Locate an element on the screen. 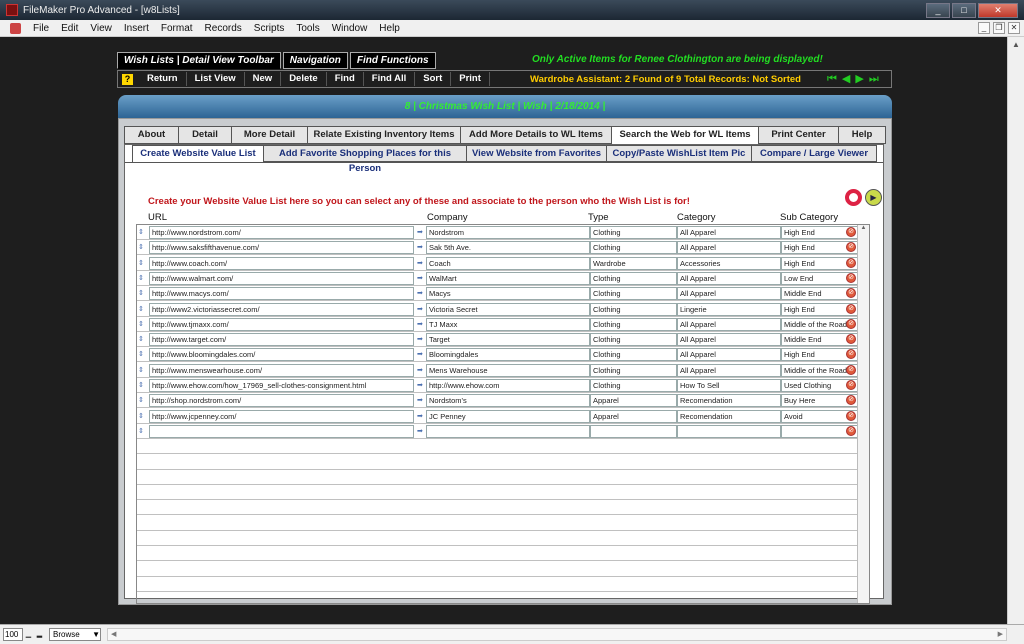 The height and width of the screenshot is (644, 1024). first-record-icon: ⏮ is located at coordinates (832, 79).